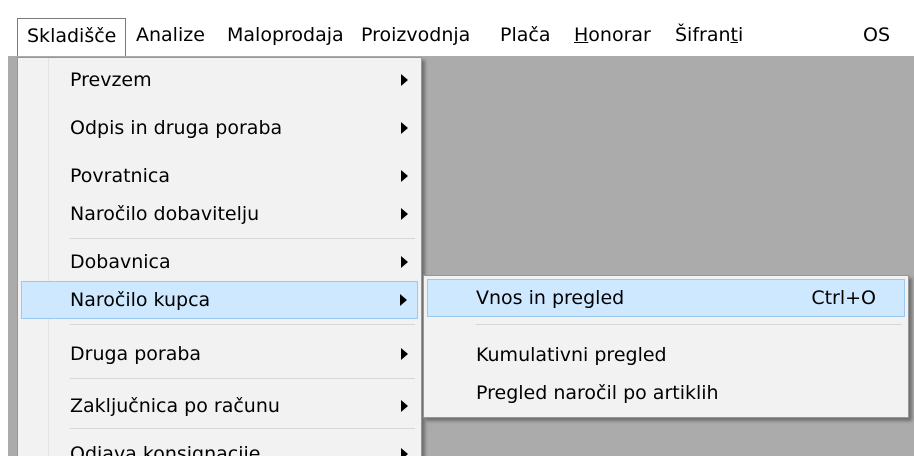 Image resolution: width=914 pixels, height=456 pixels. What do you see at coordinates (581, 35) in the screenshot?
I see `menubar-item-honorar-accesskey: H` at bounding box center [581, 35].